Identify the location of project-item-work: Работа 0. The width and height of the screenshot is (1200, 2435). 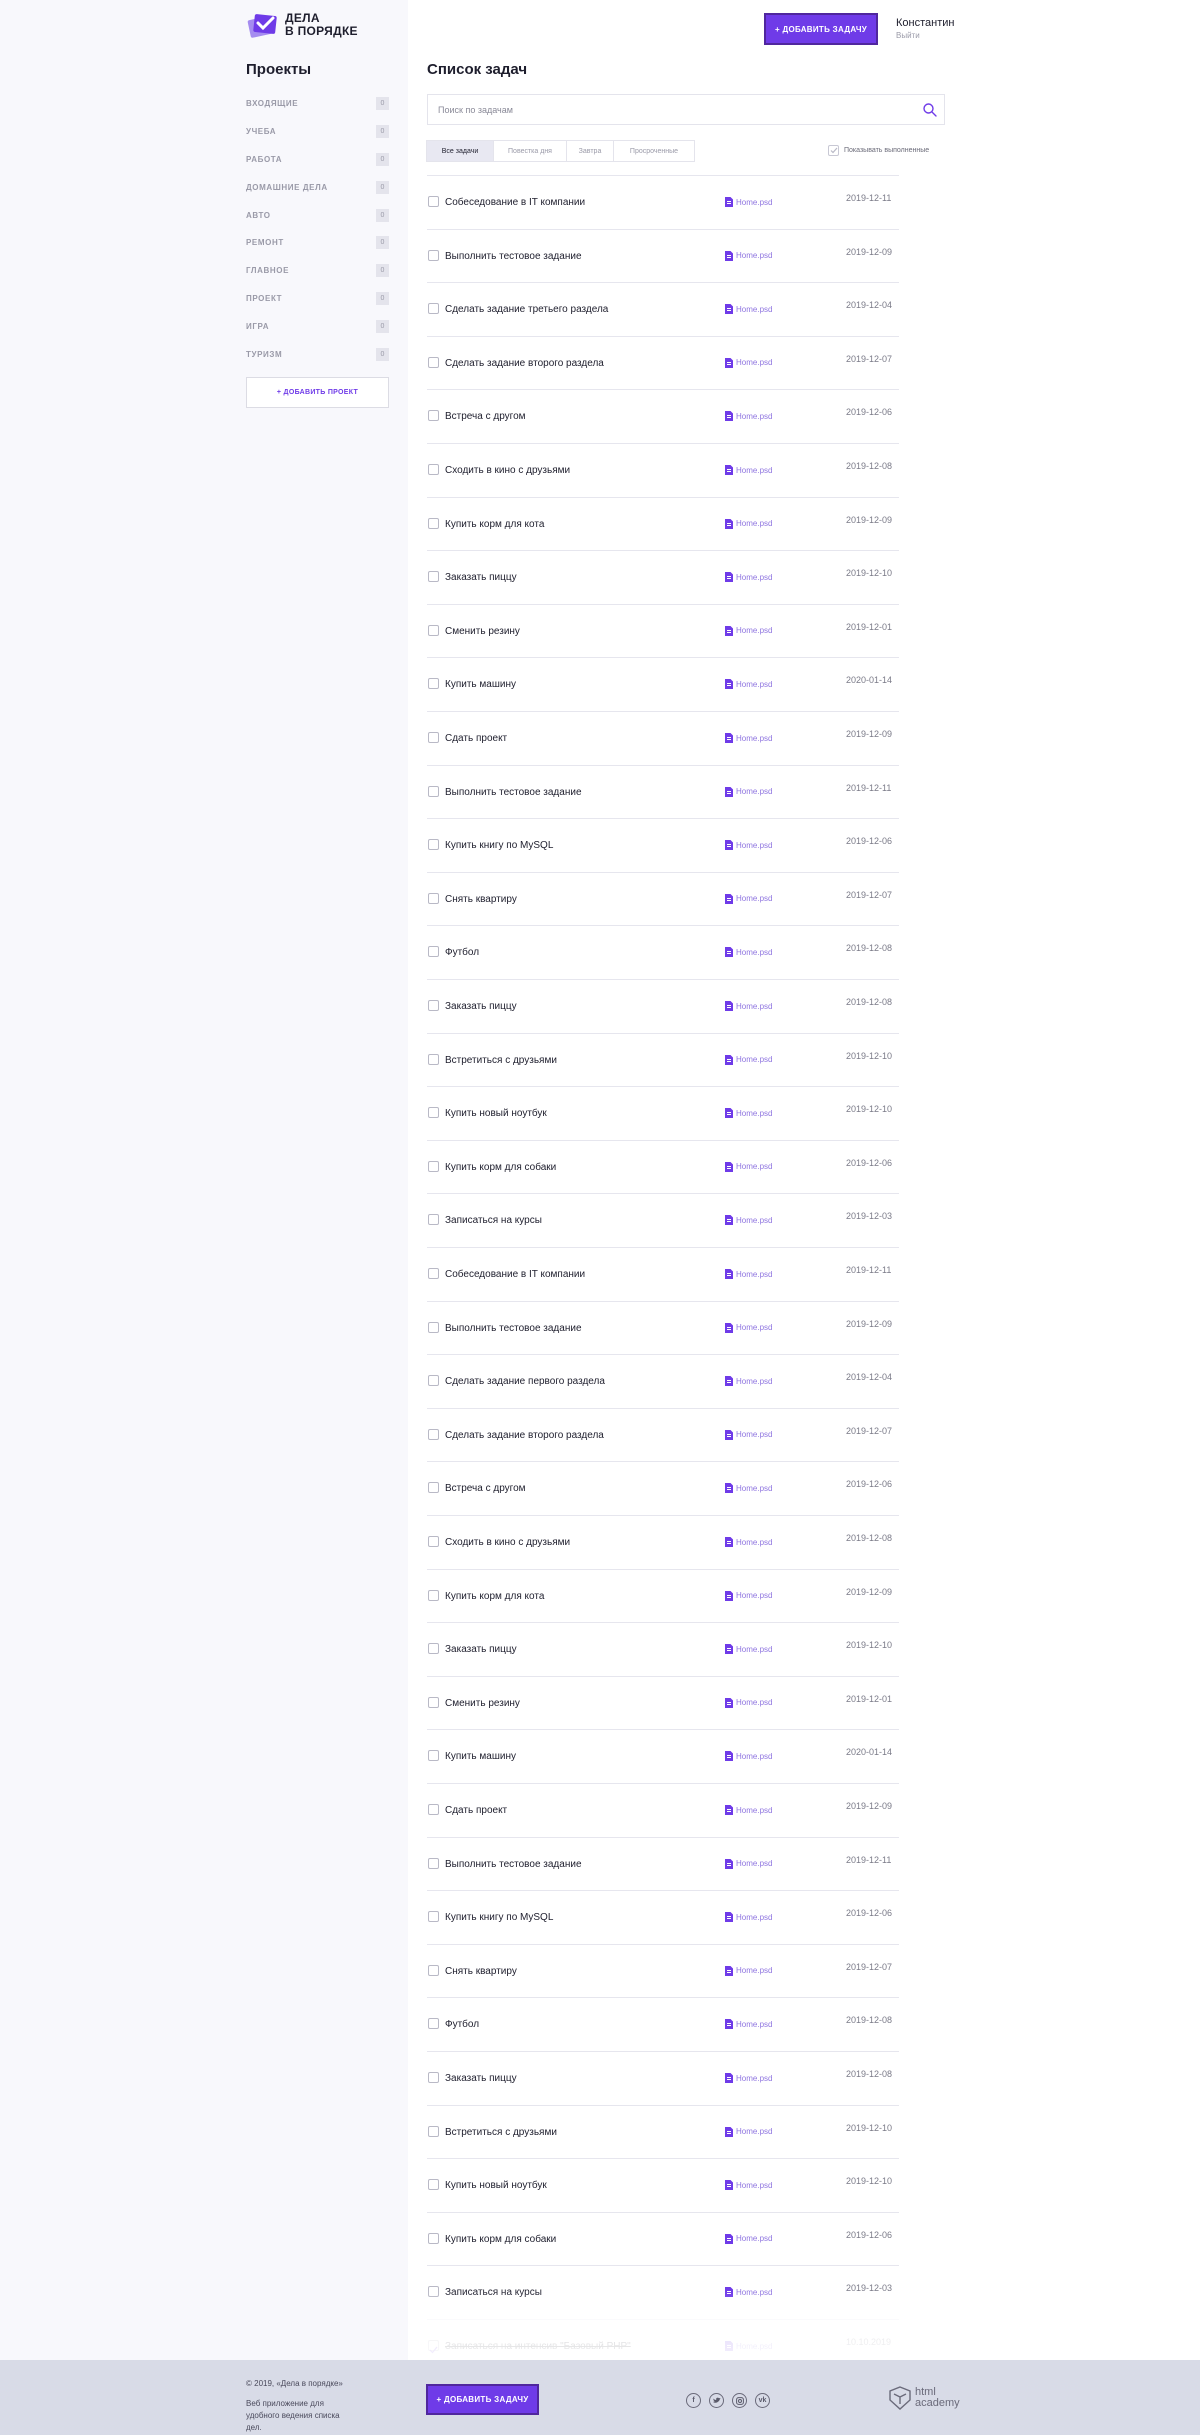
(317, 160).